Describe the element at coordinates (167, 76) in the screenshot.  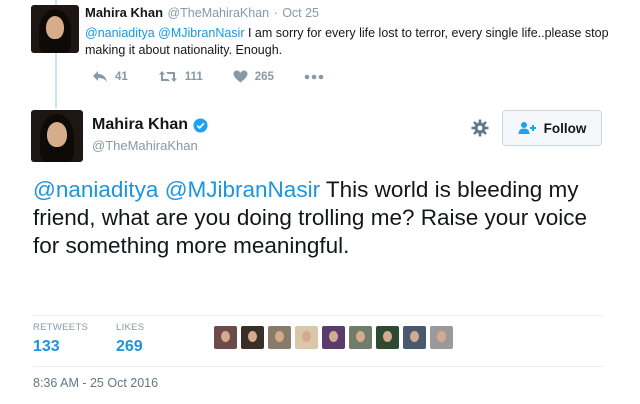
I see `retweet-icon` at that location.